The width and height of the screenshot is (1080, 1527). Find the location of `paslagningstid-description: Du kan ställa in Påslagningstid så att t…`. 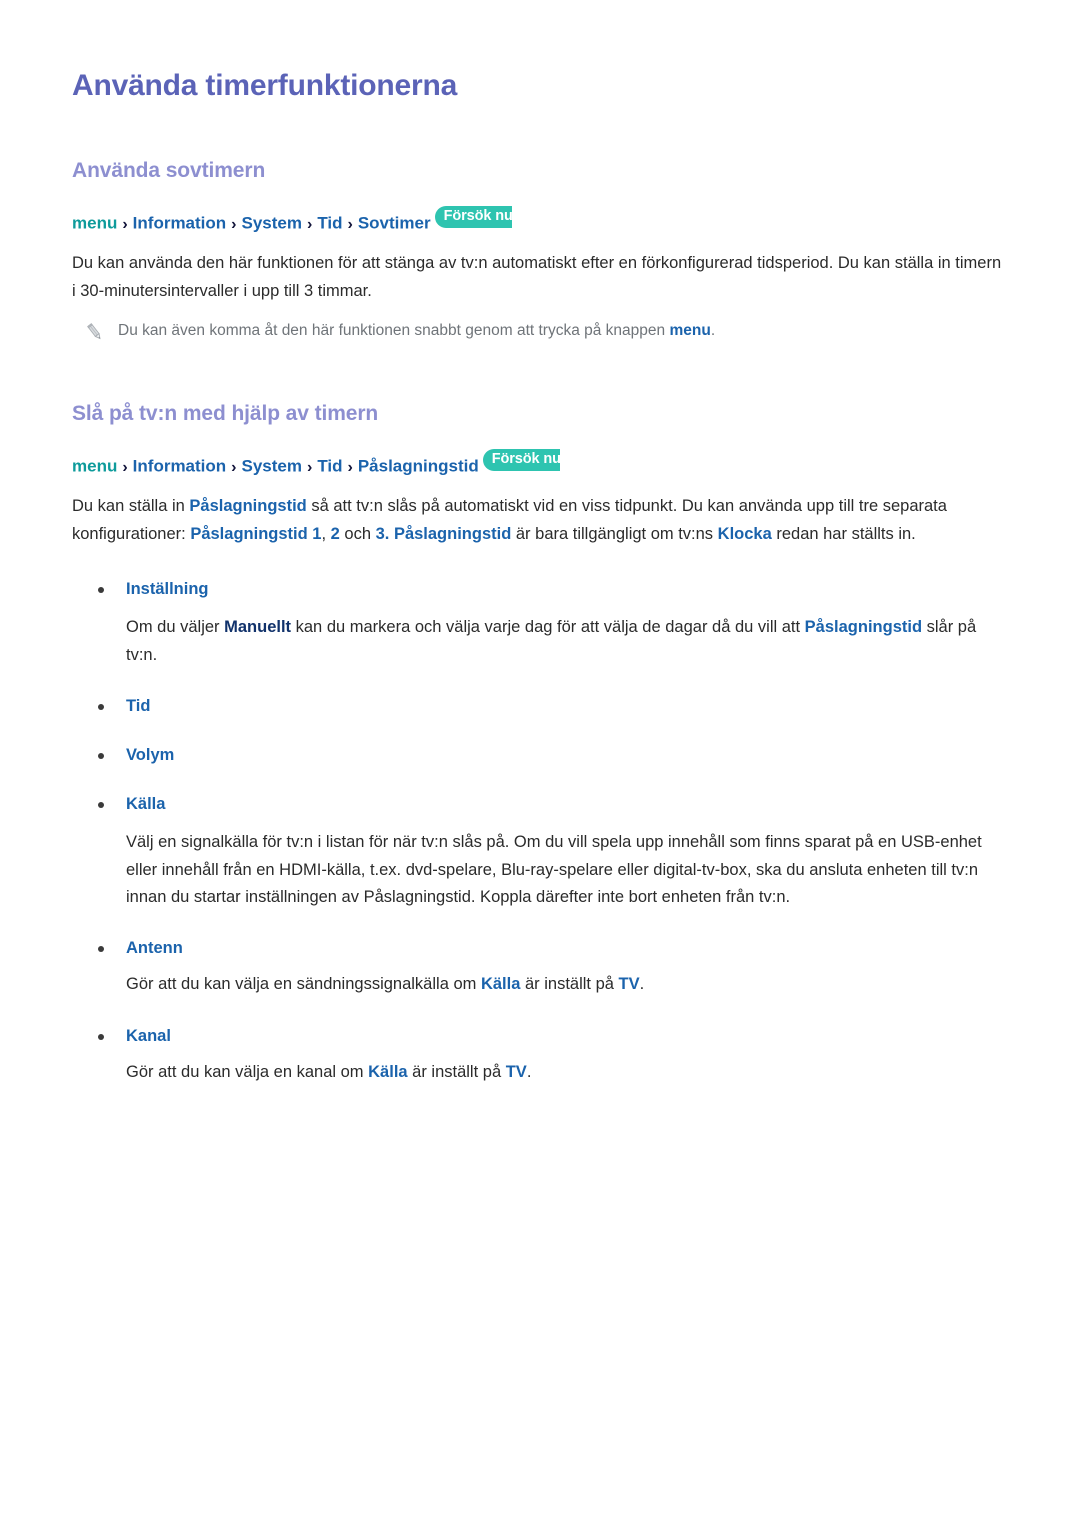

paslagningstid-description: Du kan ställa in Påslagningstid så att t… is located at coordinates (538, 520).